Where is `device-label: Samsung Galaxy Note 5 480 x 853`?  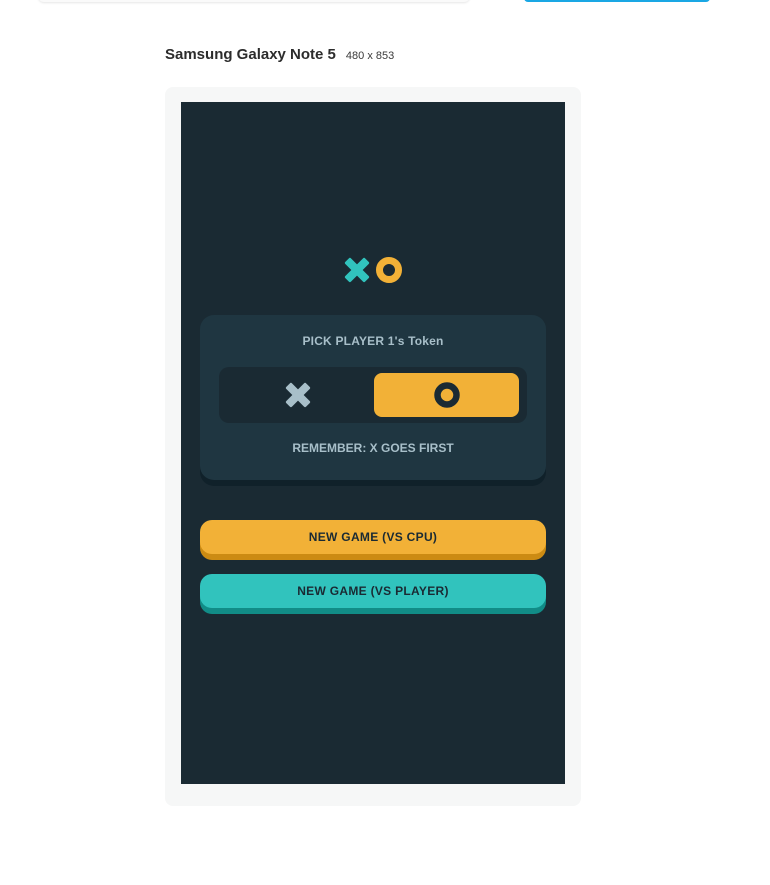
device-label: Samsung Galaxy Note 5 480 x 853 is located at coordinates (279, 54).